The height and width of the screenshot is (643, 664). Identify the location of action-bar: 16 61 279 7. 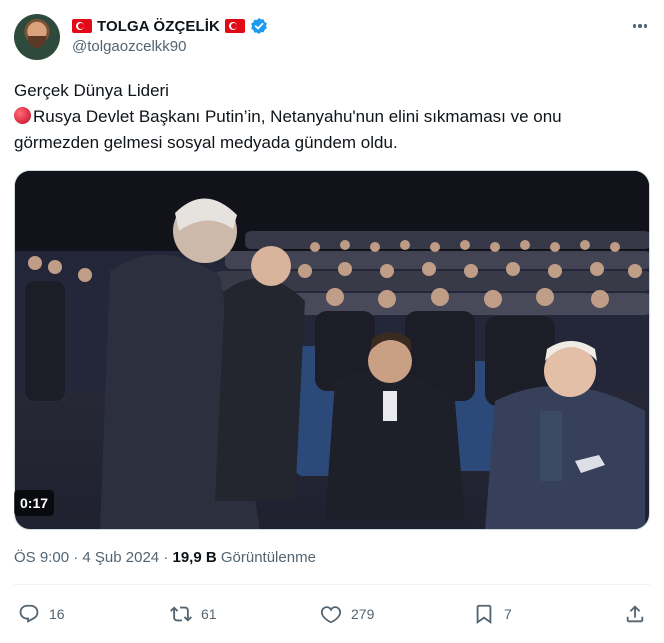
(332, 615).